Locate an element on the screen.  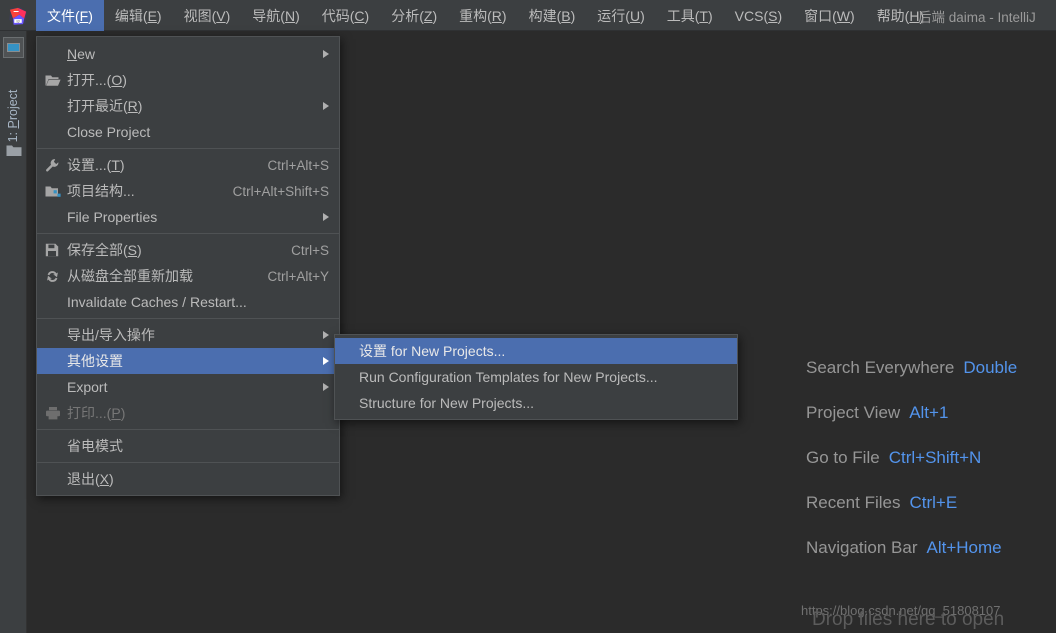
menu-item-save-all: 保存全部(S) Ctrl+S is located at coordinates (188, 250).